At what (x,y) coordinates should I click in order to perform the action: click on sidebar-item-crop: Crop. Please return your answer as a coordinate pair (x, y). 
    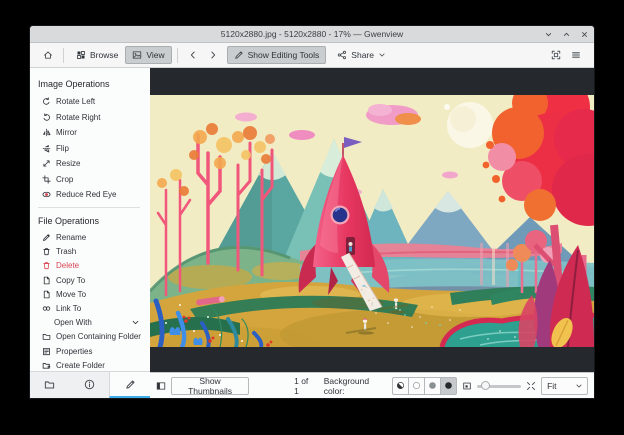
    Looking at the image, I should click on (94, 180).